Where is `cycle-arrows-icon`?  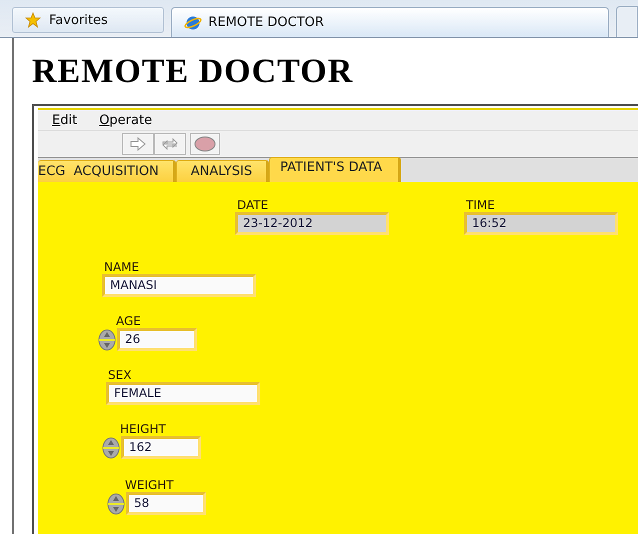
cycle-arrows-icon is located at coordinates (170, 144).